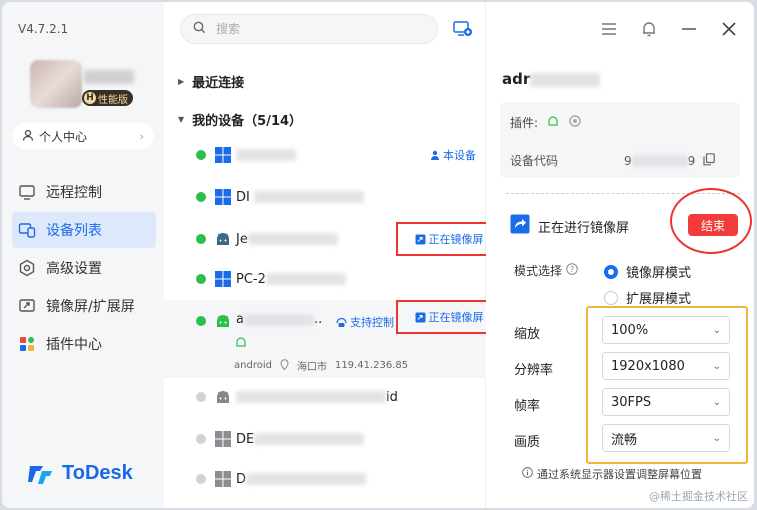 Image resolution: width=757 pixels, height=510 pixels. I want to click on device-row: D, so click(325, 479).